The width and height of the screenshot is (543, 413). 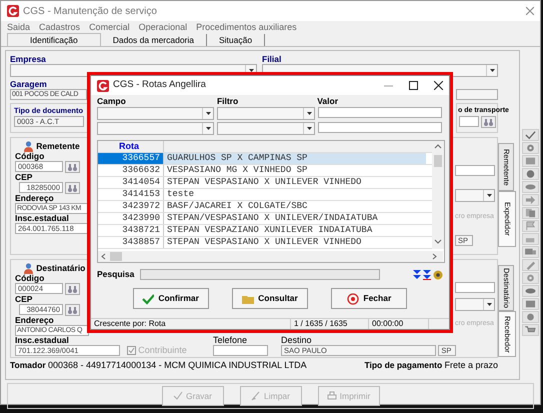 I want to click on field-label: Garagem, so click(x=28, y=84).